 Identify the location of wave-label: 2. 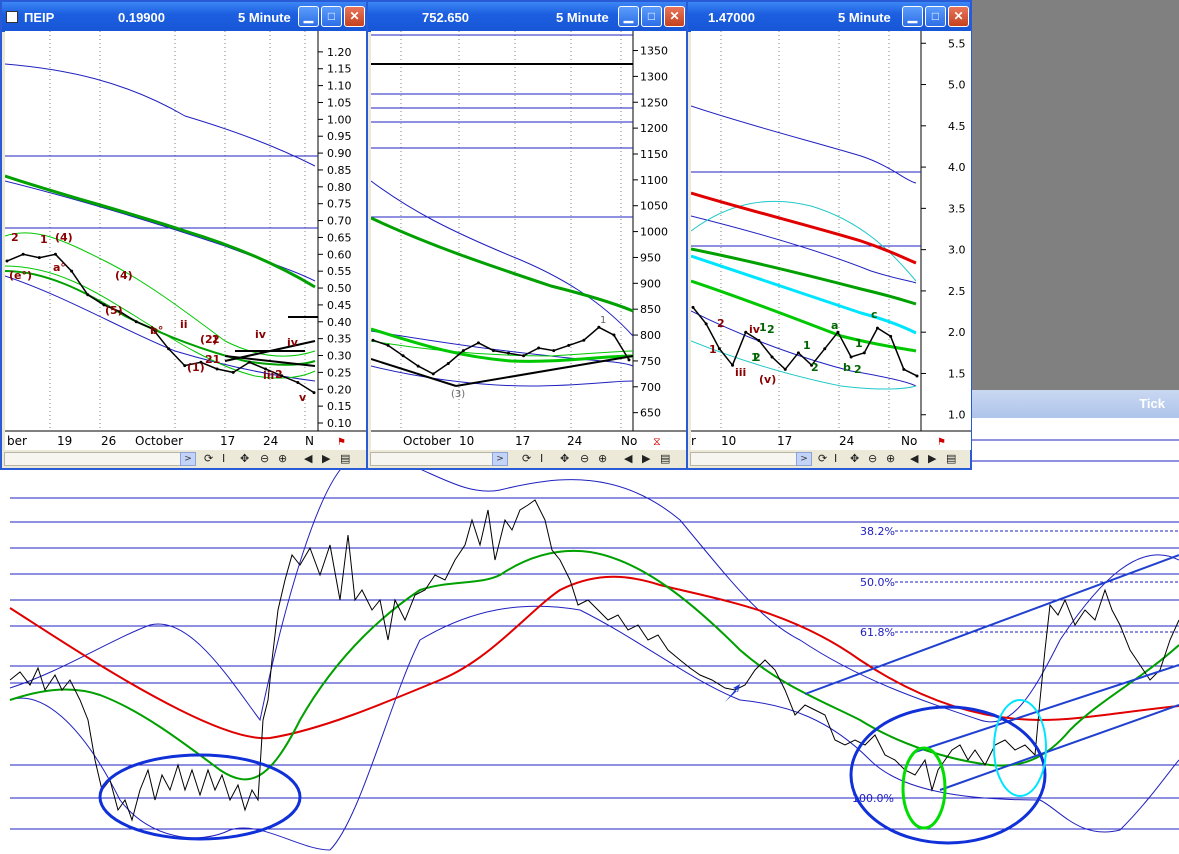
(216, 339).